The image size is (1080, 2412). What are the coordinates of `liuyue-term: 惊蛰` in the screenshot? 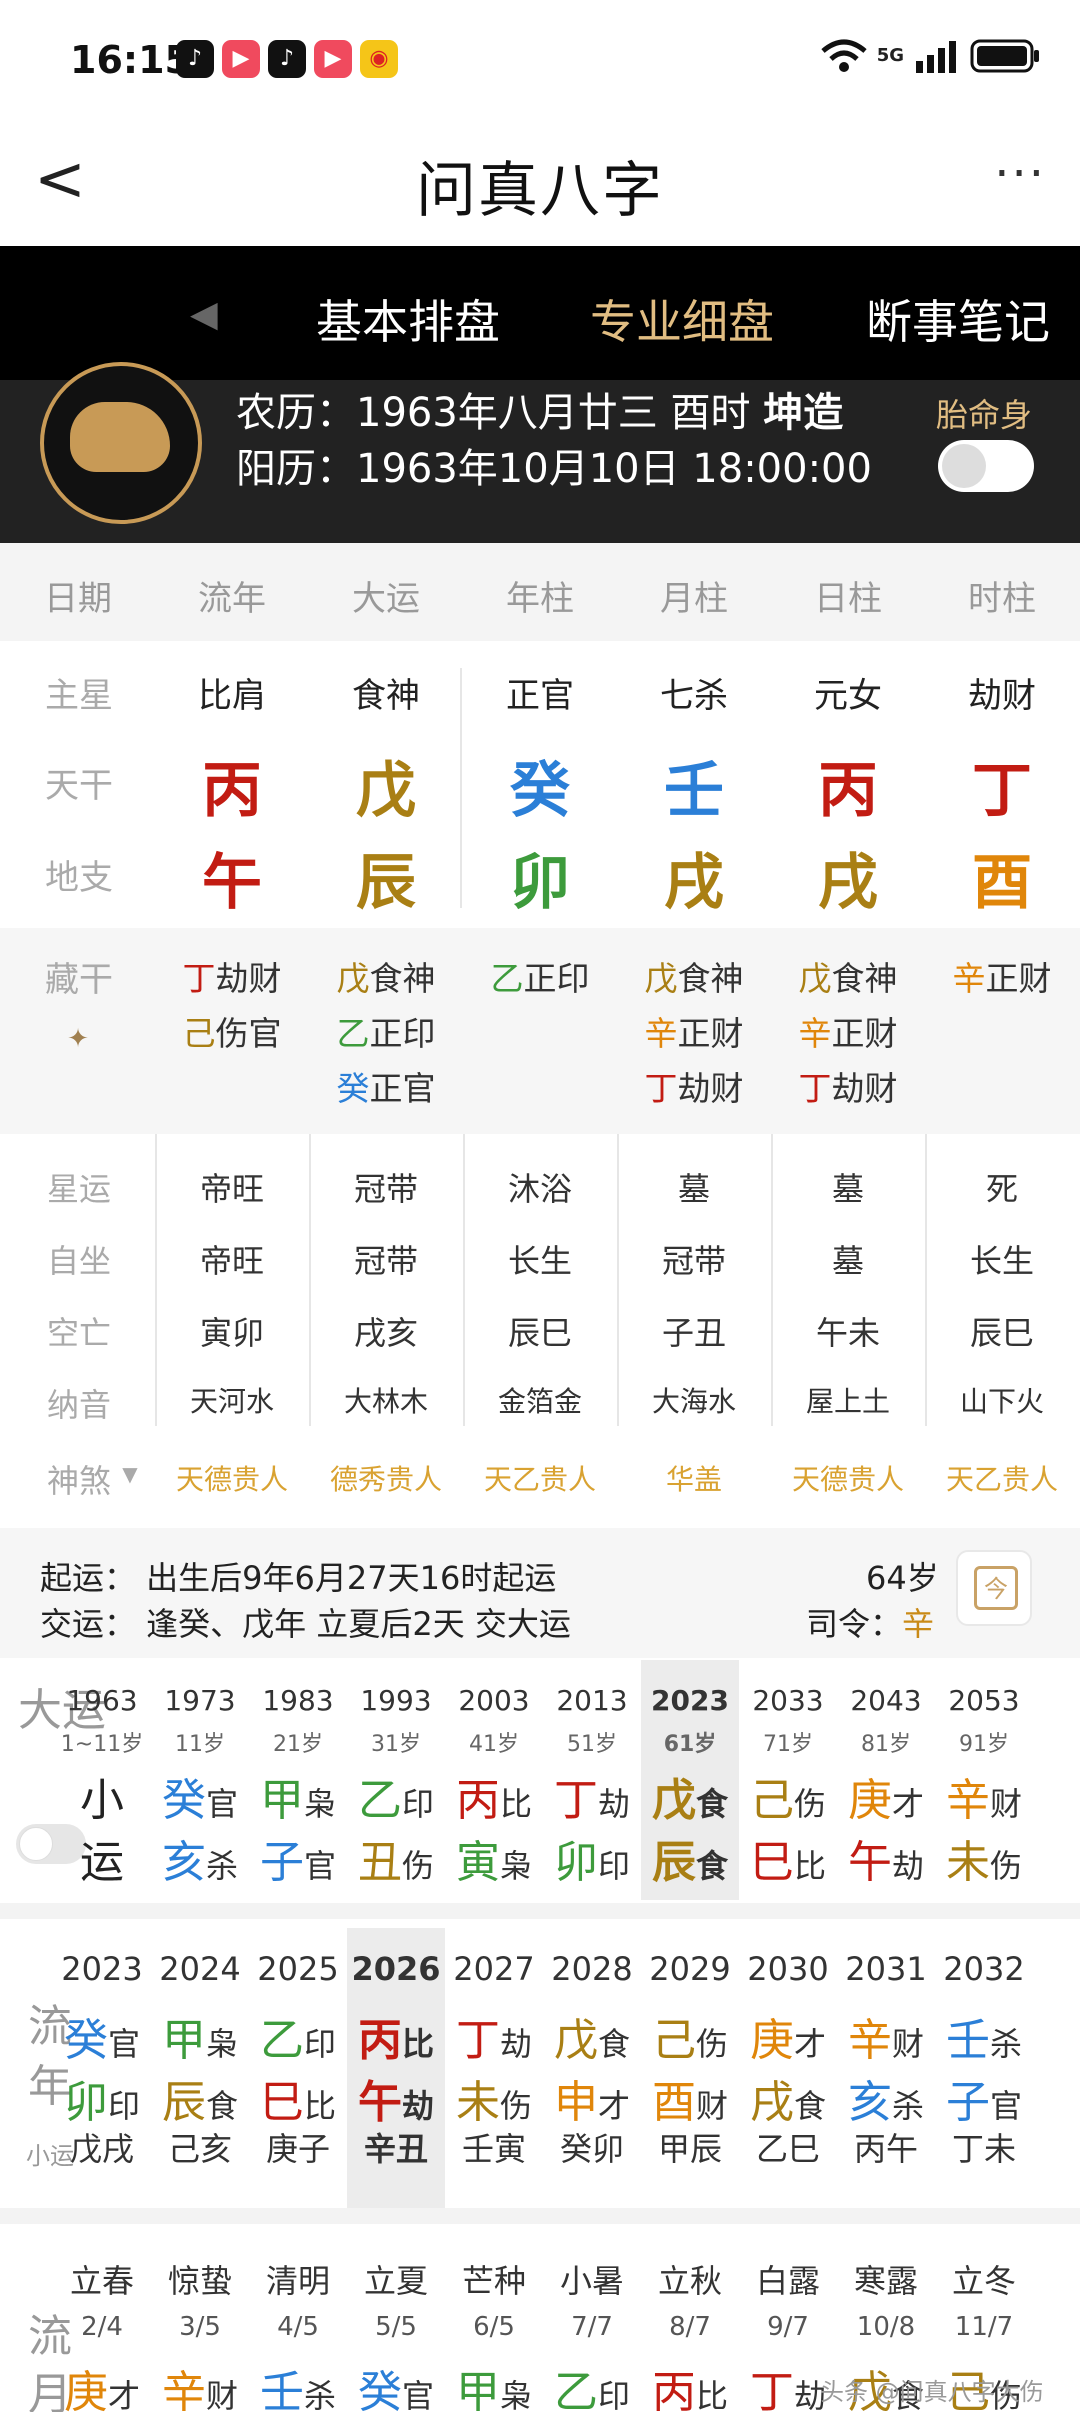 It's located at (200, 2279).